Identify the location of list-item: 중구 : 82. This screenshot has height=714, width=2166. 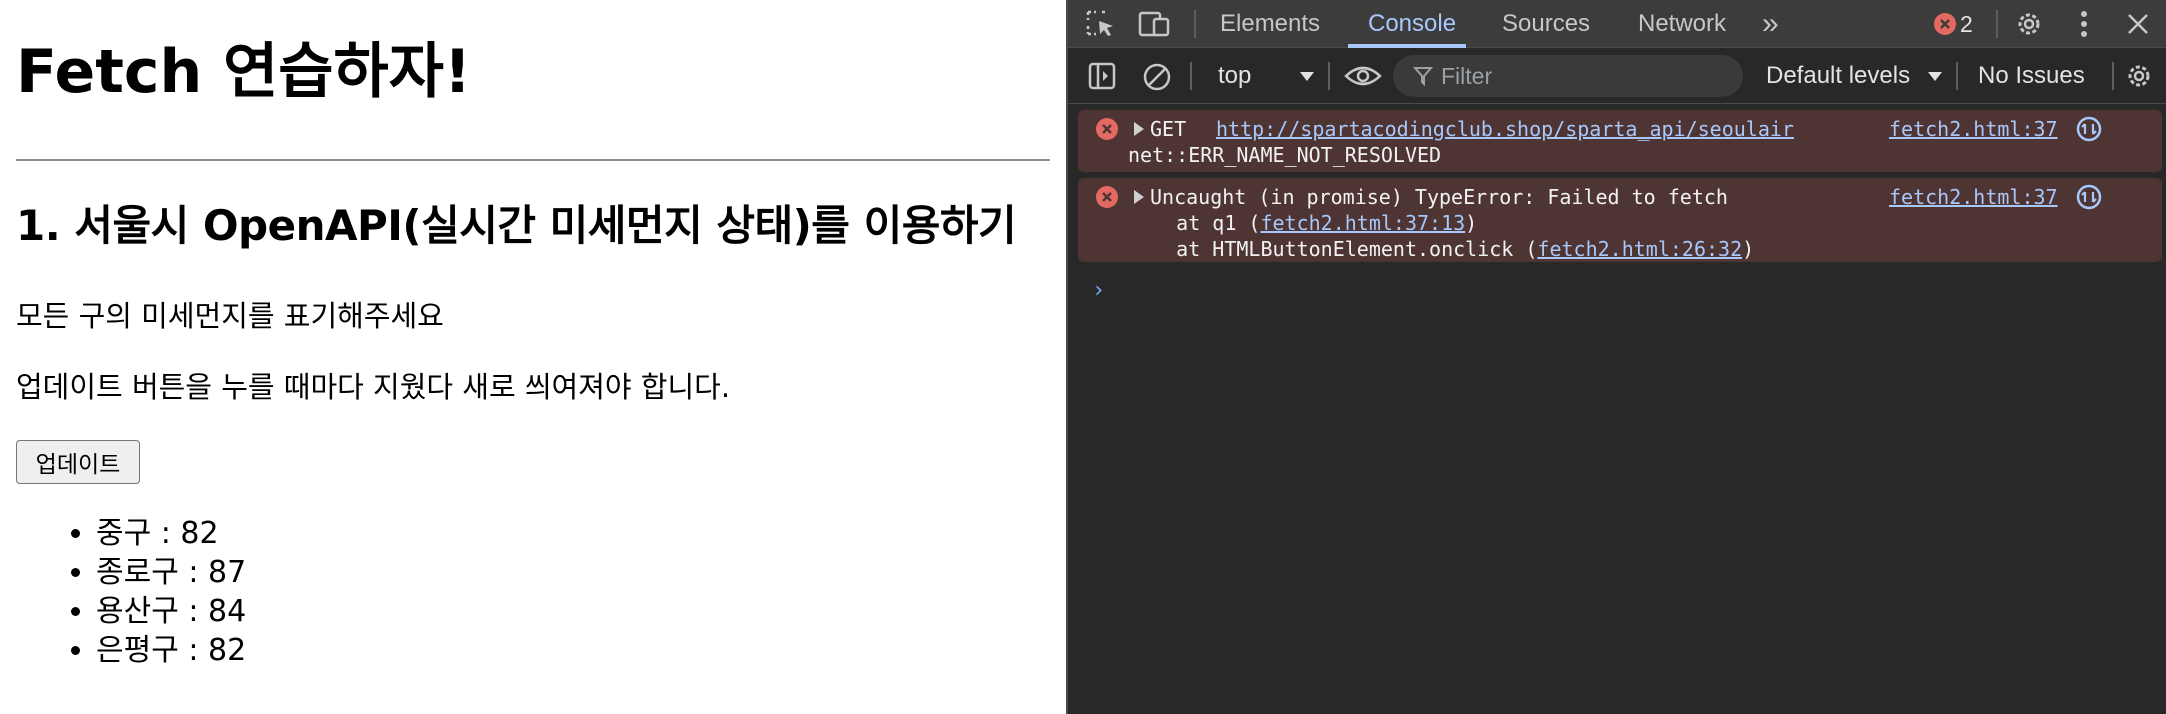
(171, 533).